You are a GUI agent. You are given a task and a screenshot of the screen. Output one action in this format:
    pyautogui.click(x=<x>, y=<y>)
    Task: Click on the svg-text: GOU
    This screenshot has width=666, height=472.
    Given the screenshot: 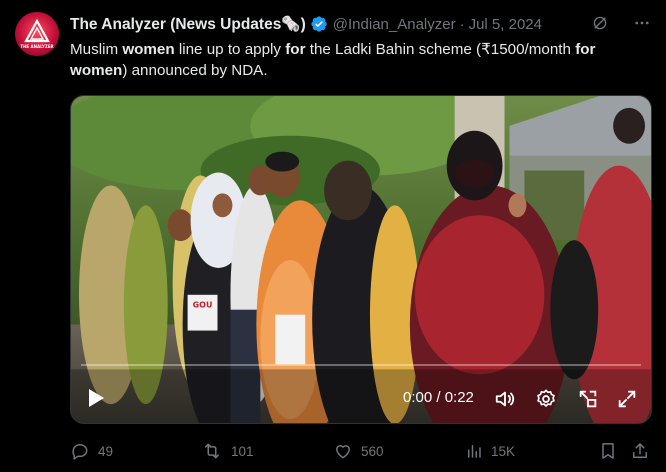 What is the action you would take?
    pyautogui.click(x=203, y=305)
    